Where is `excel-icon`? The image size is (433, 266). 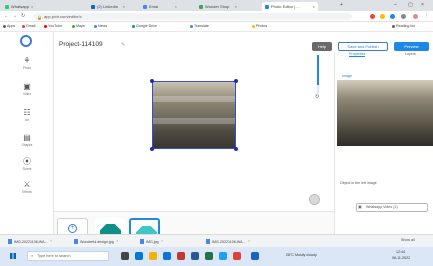 excel-icon is located at coordinates (209, 256).